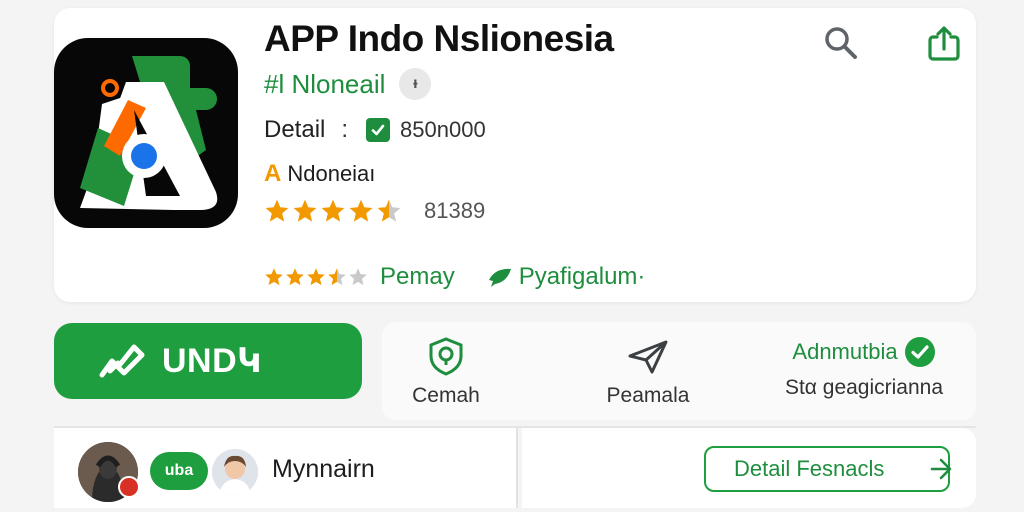 The width and height of the screenshot is (1024, 512). I want to click on action-title-row: Adnmutbia, so click(863, 352).